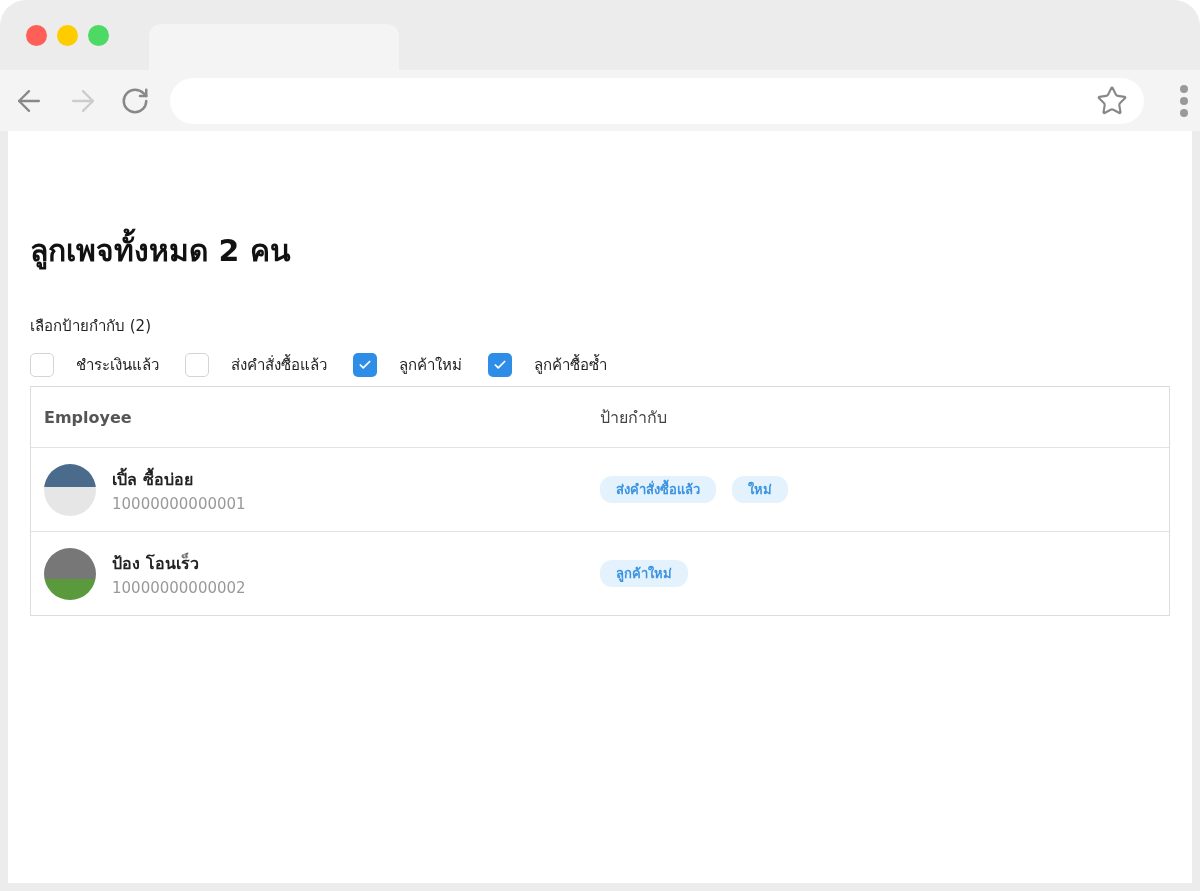  What do you see at coordinates (600, 250) in the screenshot?
I see `page-title: ลูกเพจทั้งหมด 2 คน` at bounding box center [600, 250].